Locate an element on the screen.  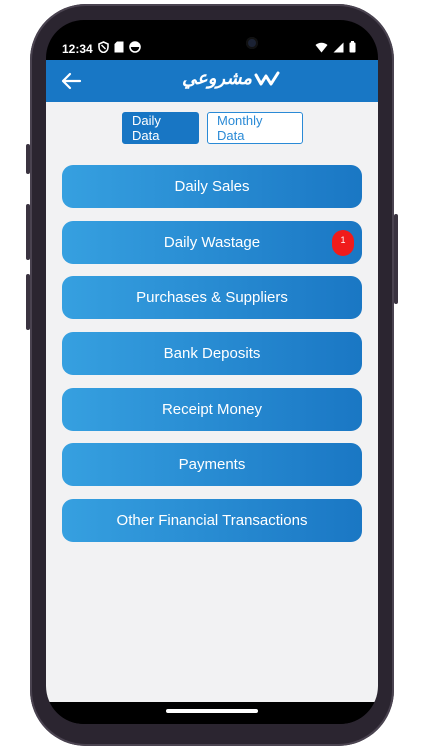
shield-icon is located at coordinates (103, 47).